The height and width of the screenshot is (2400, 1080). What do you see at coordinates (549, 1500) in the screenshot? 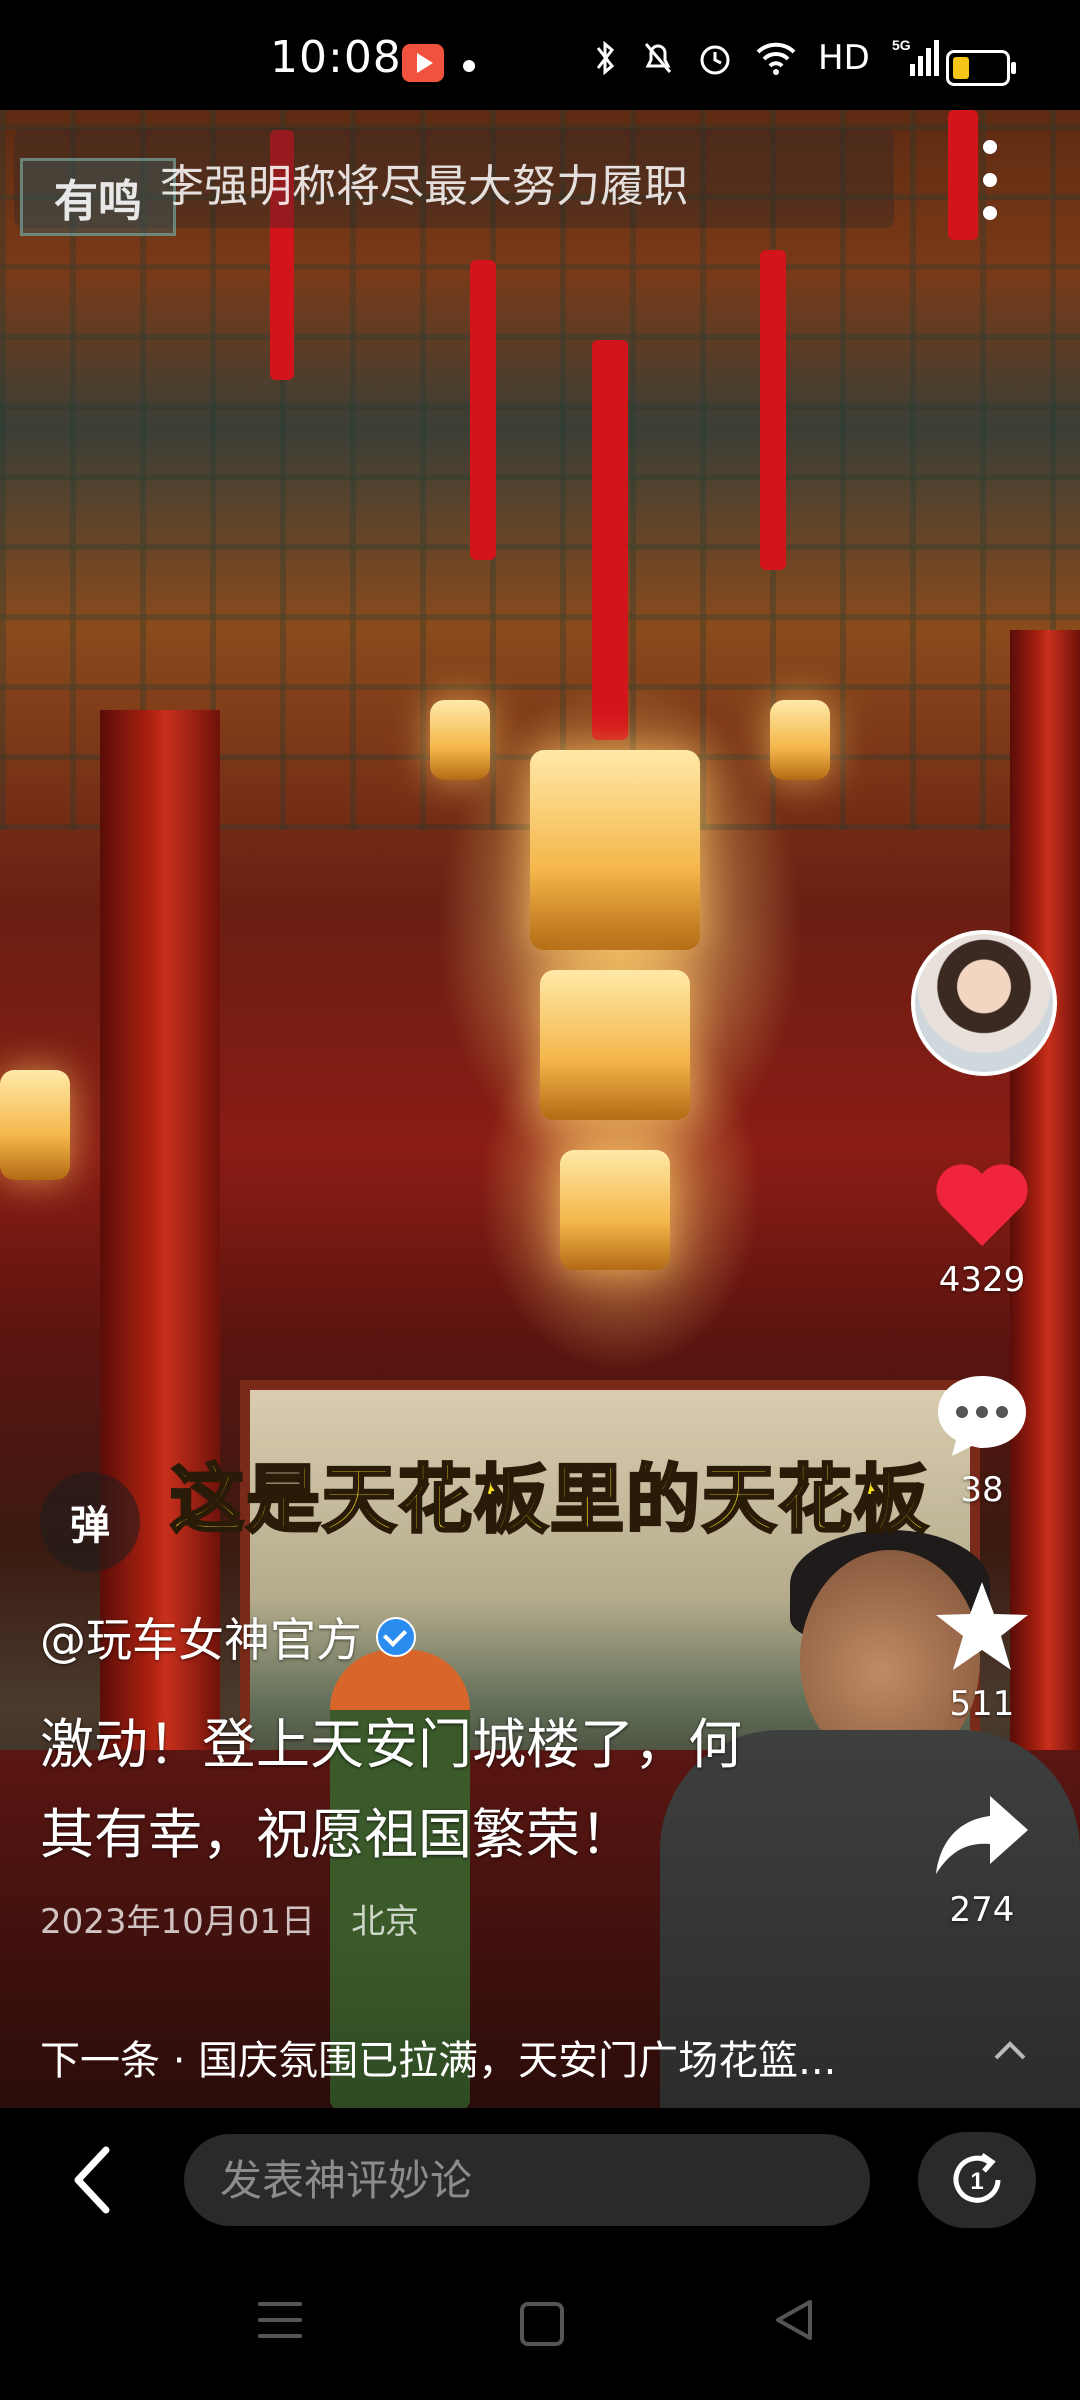
I see `video-caption: 这是天花板里的天花板` at bounding box center [549, 1500].